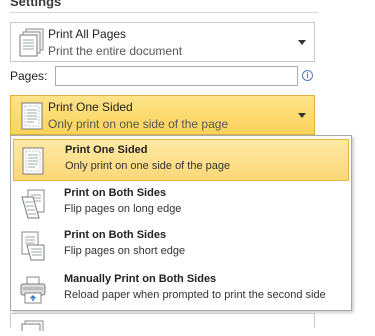 The image size is (375, 336). Describe the element at coordinates (36, 4) in the screenshot. I see `settings-heading: Settings` at that location.